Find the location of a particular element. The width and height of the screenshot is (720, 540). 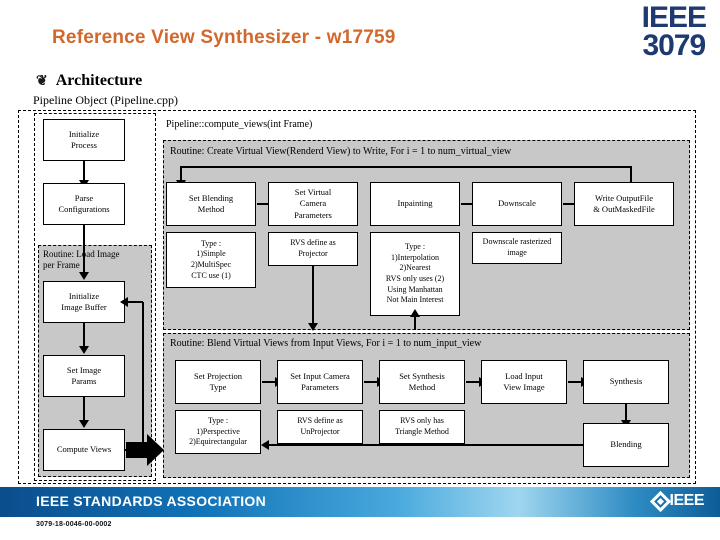

flow-box-parse-configurations: Parse Configurations is located at coordinates (84, 204).